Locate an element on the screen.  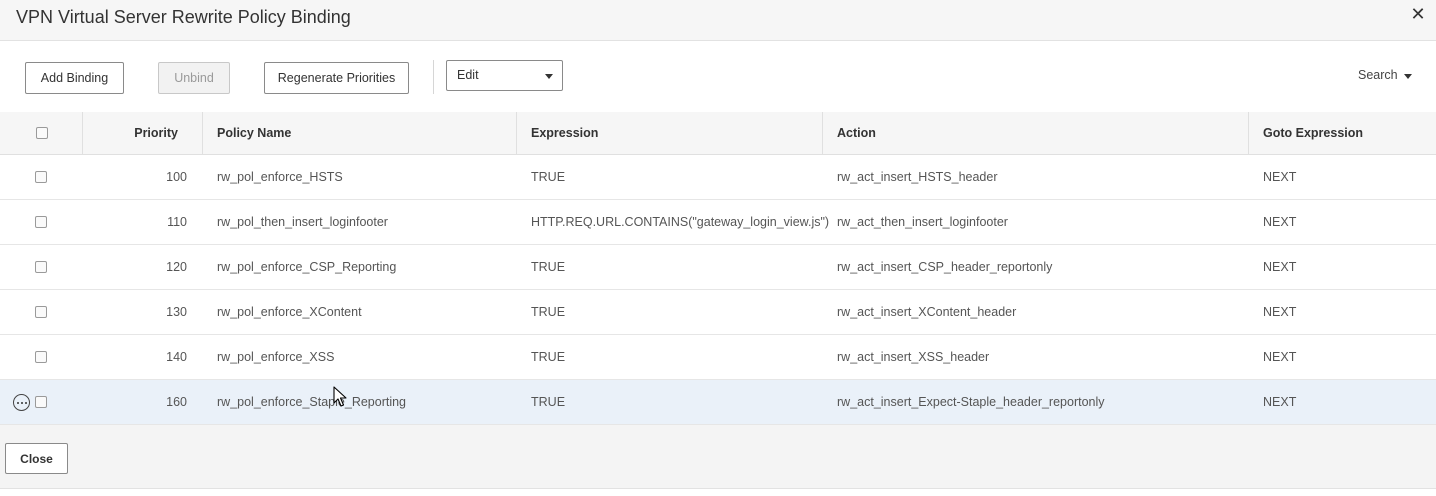
column-header-priority: Priority is located at coordinates (130, 133).